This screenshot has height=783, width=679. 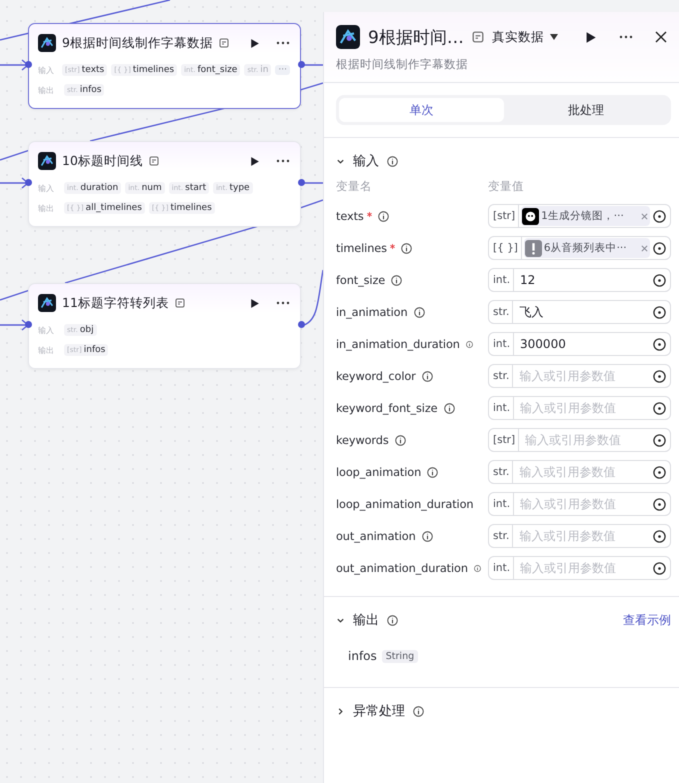 I want to click on value-input: 飞入, so click(x=583, y=312).